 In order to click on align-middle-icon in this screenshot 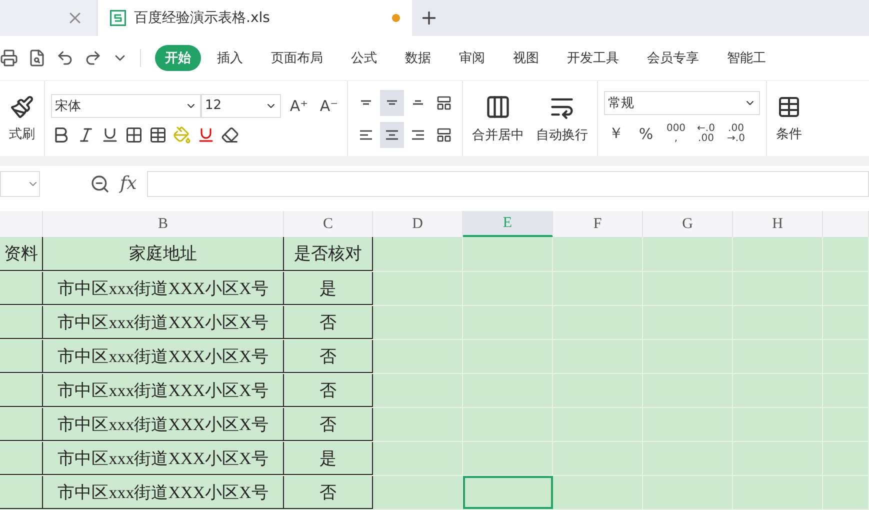, I will do `click(392, 102)`.